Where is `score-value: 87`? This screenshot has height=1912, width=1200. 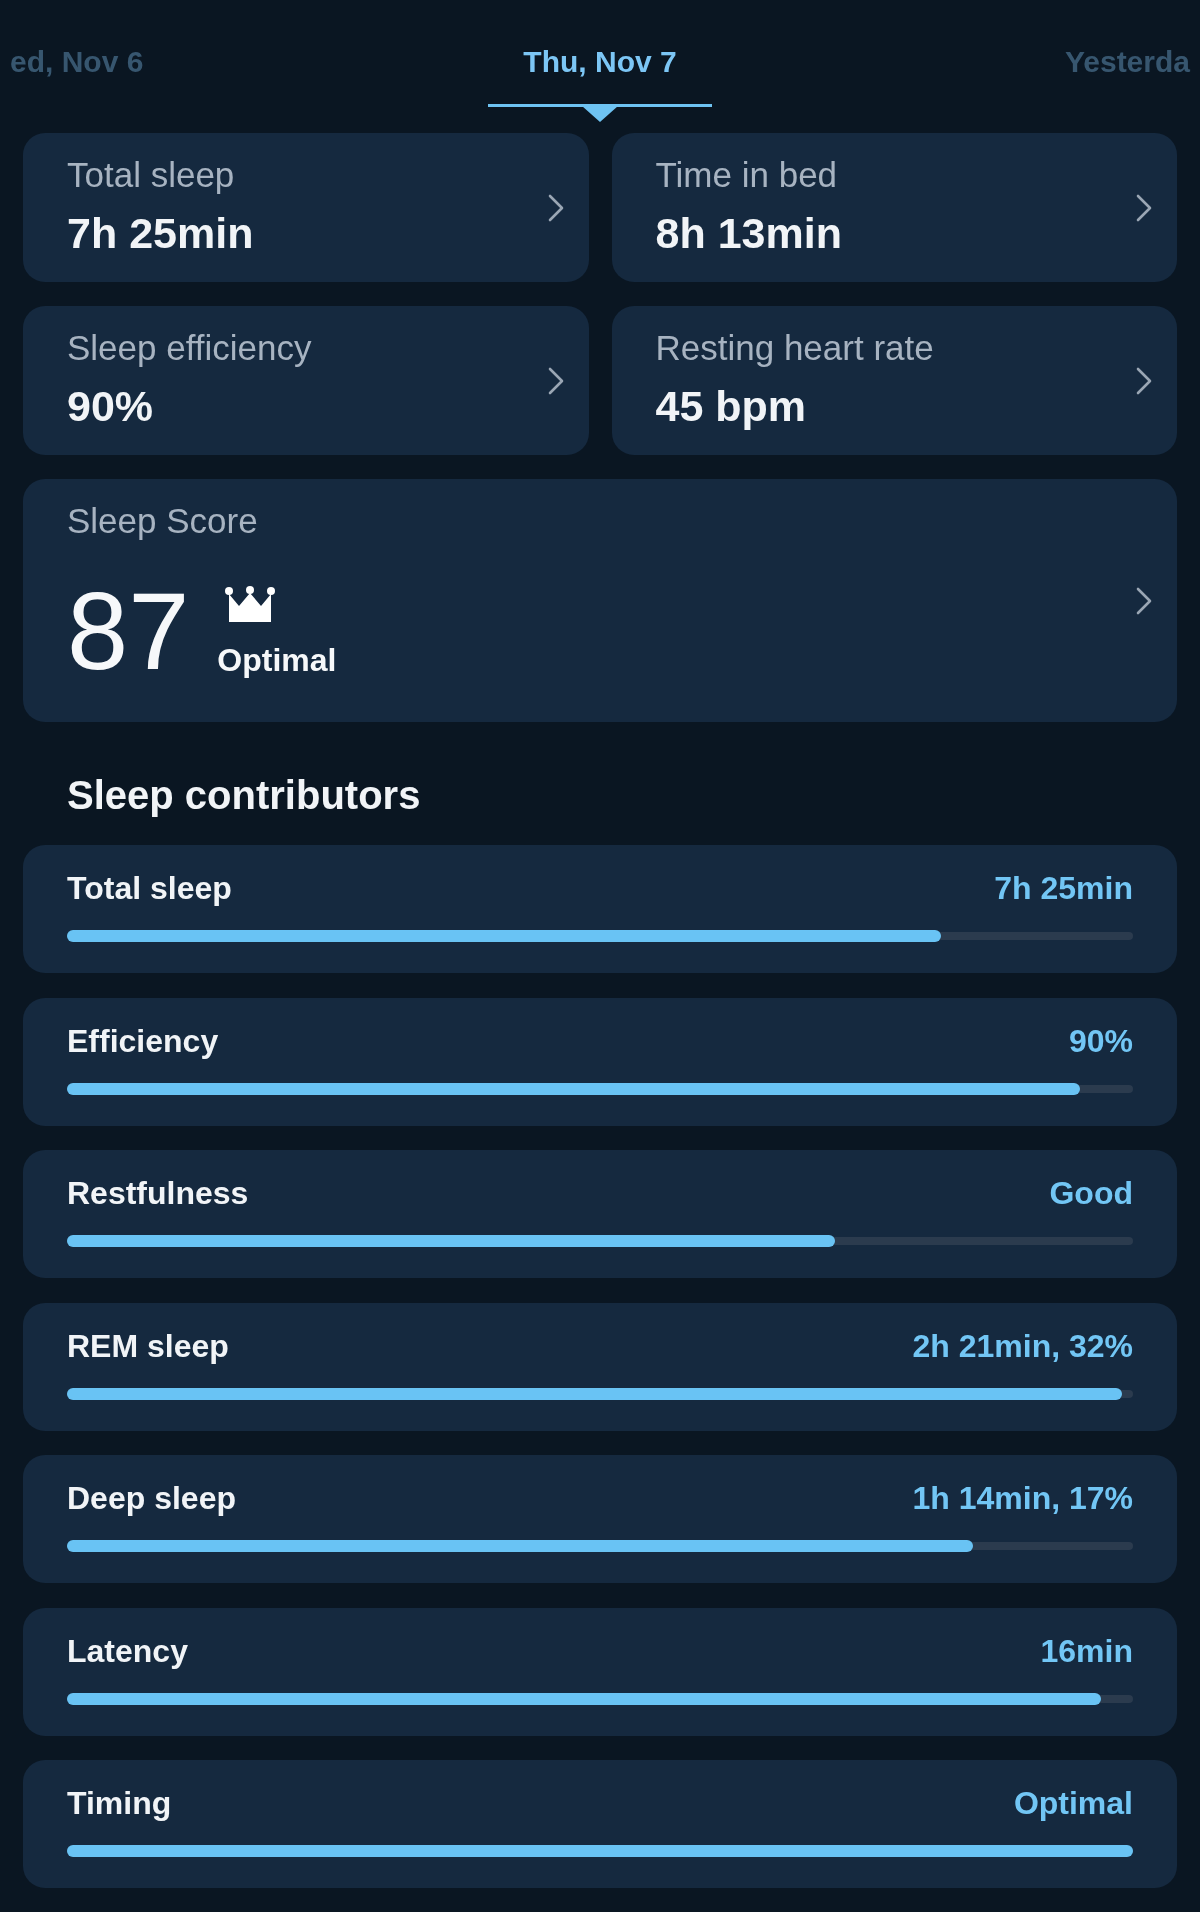 score-value: 87 is located at coordinates (128, 631).